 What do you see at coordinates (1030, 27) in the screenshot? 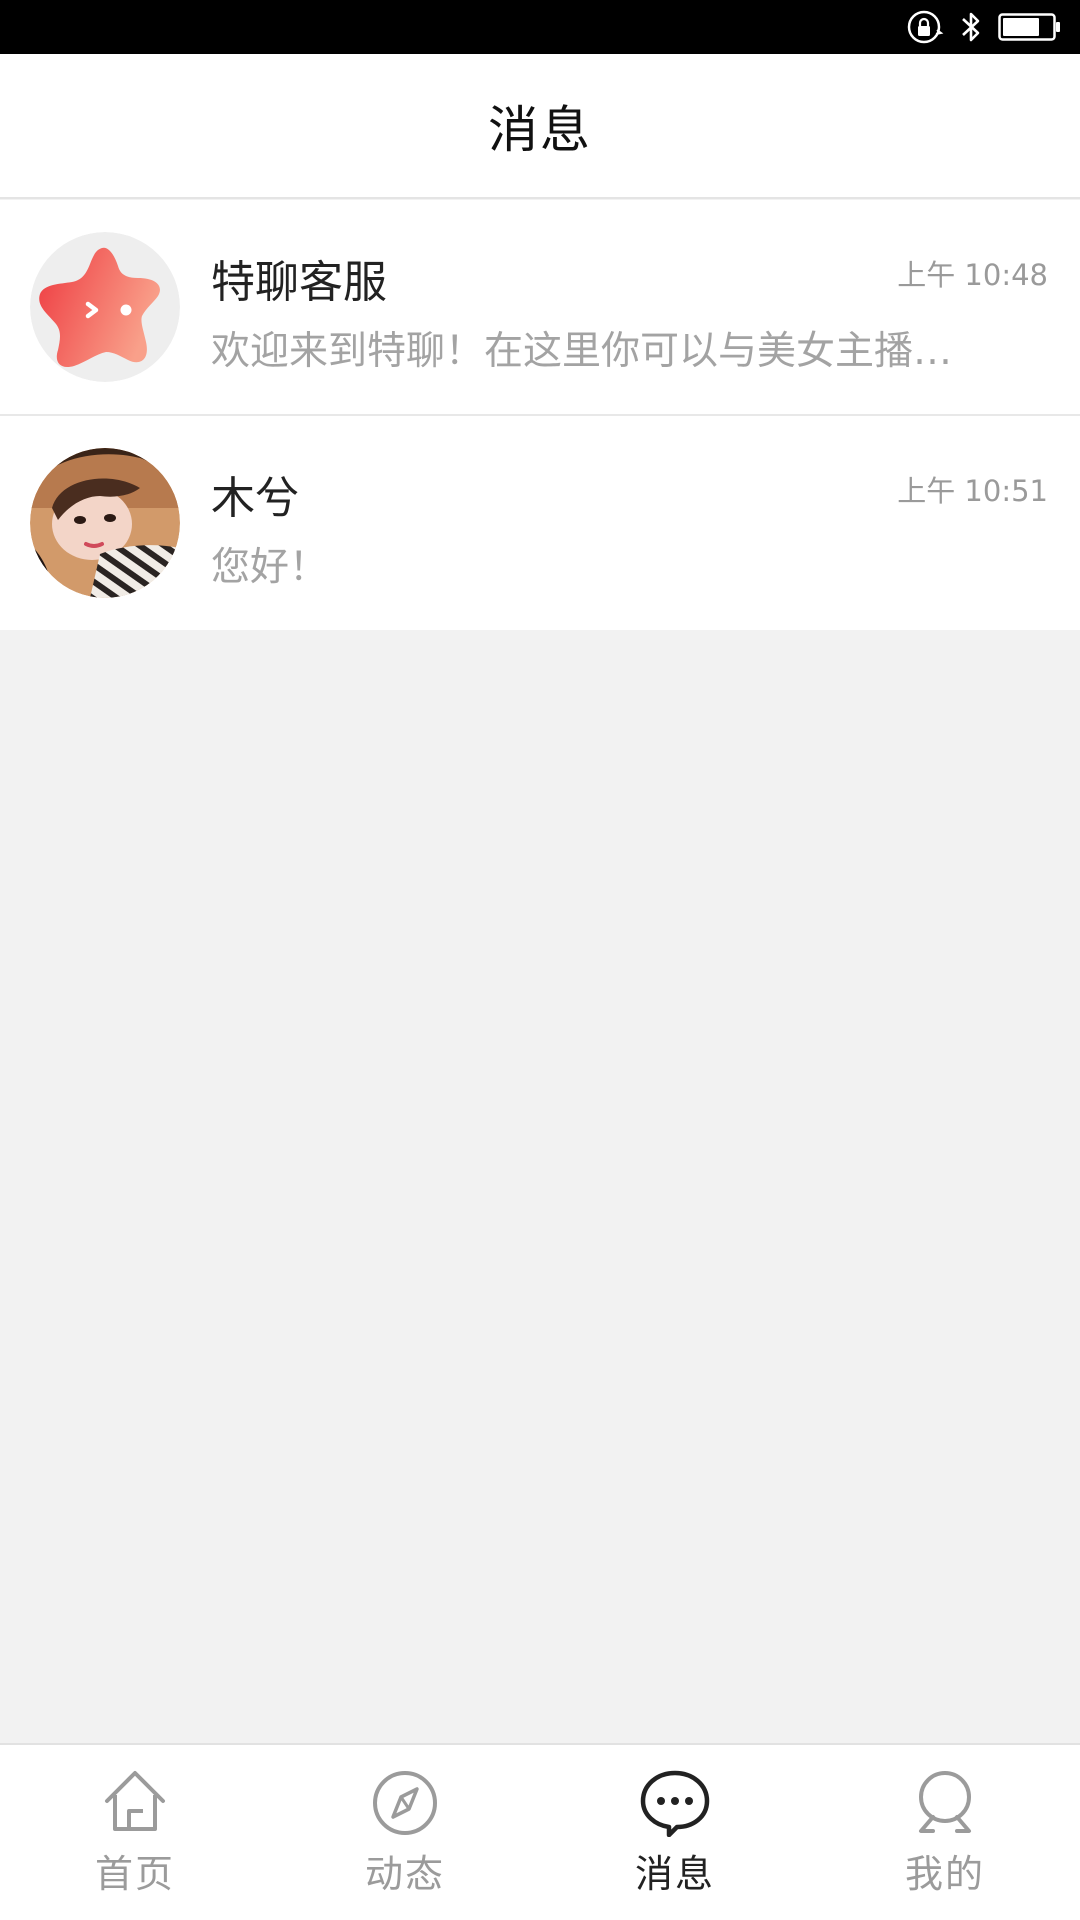
I see `battery-icon` at bounding box center [1030, 27].